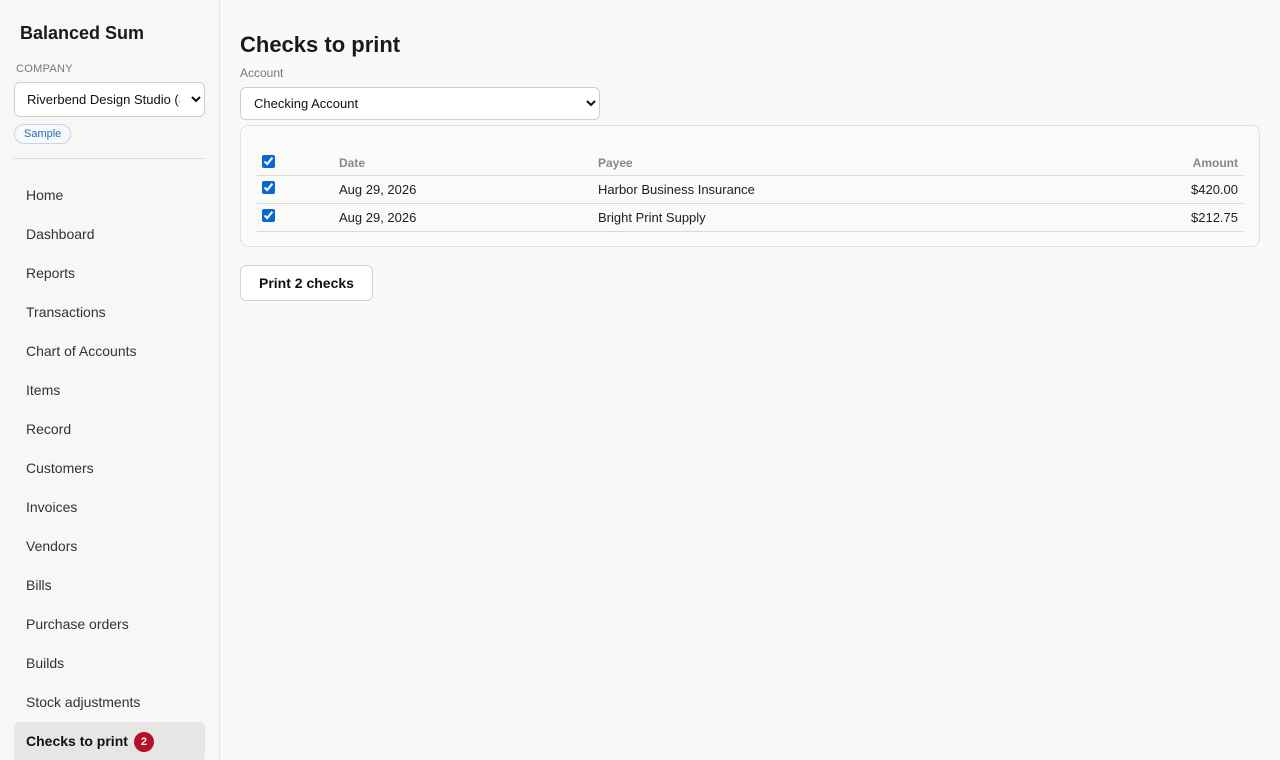  Describe the element at coordinates (109, 312) in the screenshot. I see `sidebar-item-transactions: Transactions` at that location.